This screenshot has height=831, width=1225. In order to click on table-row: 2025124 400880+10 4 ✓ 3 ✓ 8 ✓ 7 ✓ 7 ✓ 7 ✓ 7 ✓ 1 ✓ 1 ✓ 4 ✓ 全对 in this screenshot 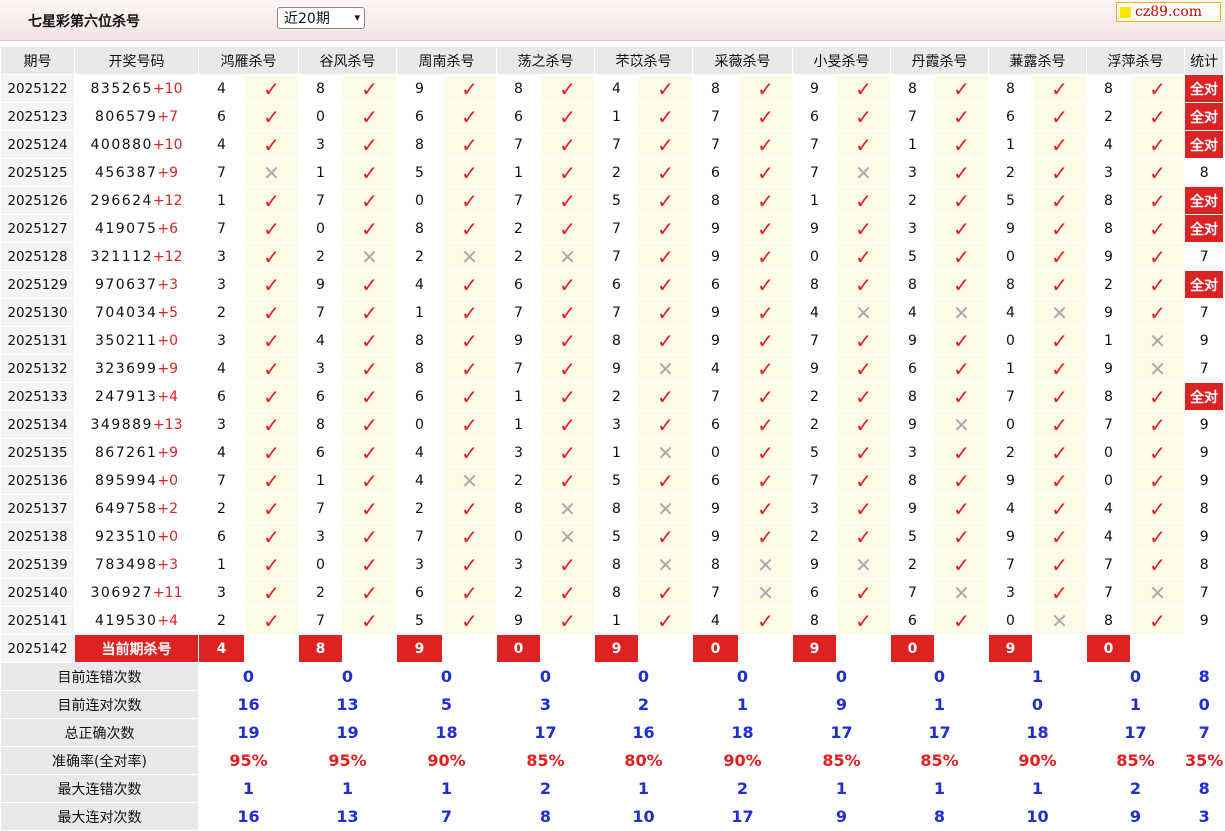, I will do `click(612, 144)`.